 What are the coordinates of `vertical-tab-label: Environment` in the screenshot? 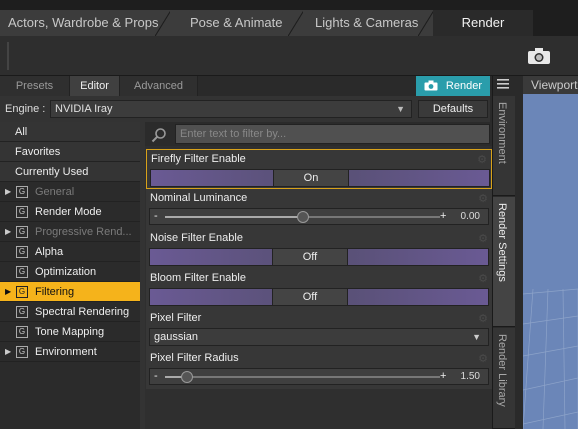 It's located at (502, 133).